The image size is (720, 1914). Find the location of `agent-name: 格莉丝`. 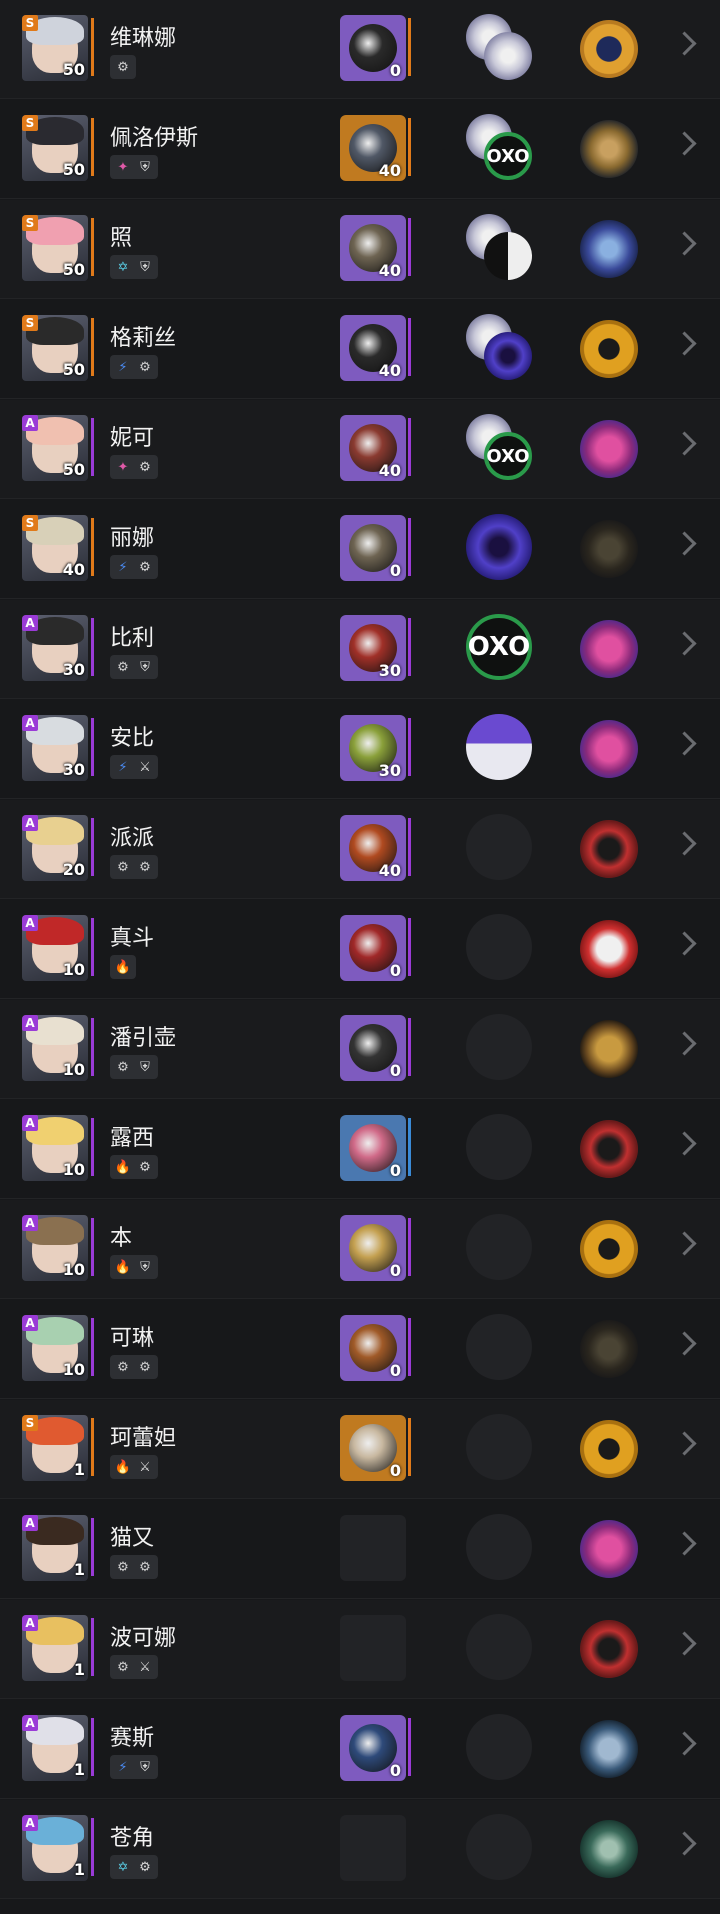

agent-name: 格莉丝 is located at coordinates (143, 338).